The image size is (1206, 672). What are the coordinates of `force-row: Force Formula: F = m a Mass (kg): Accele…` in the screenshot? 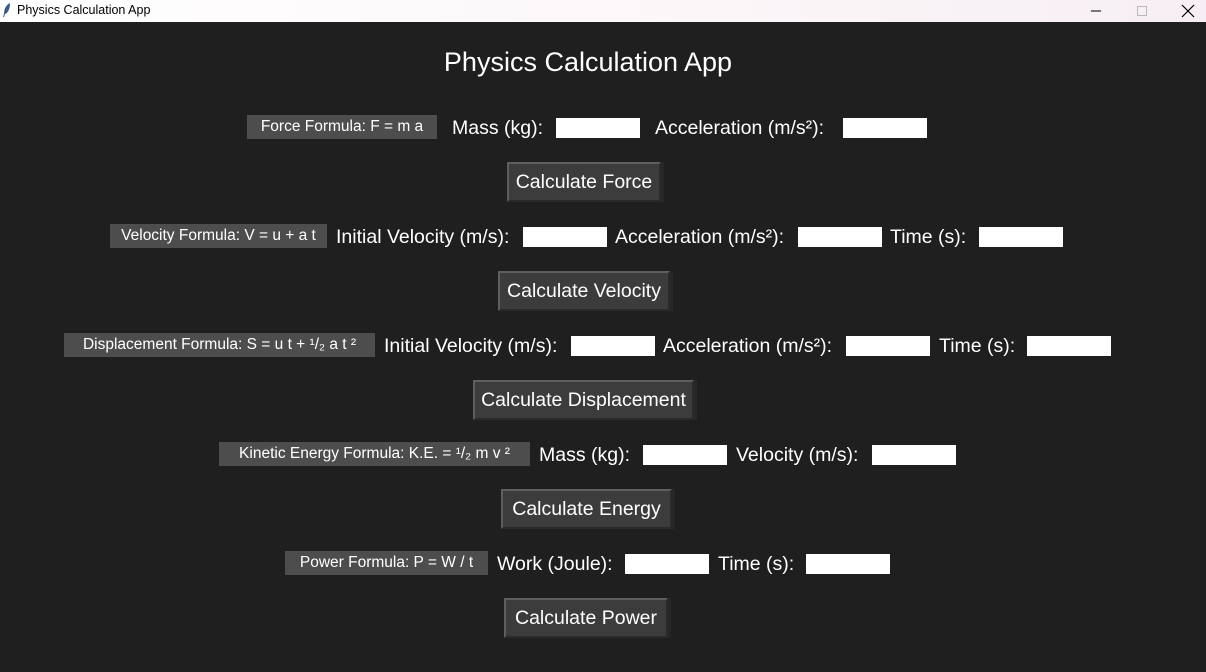 It's located at (603, 128).